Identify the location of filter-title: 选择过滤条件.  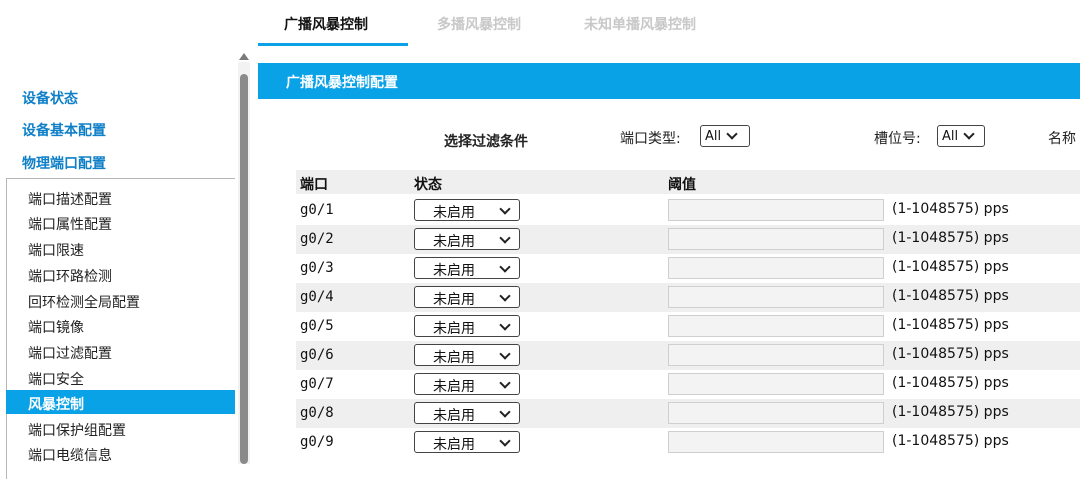
(486, 142).